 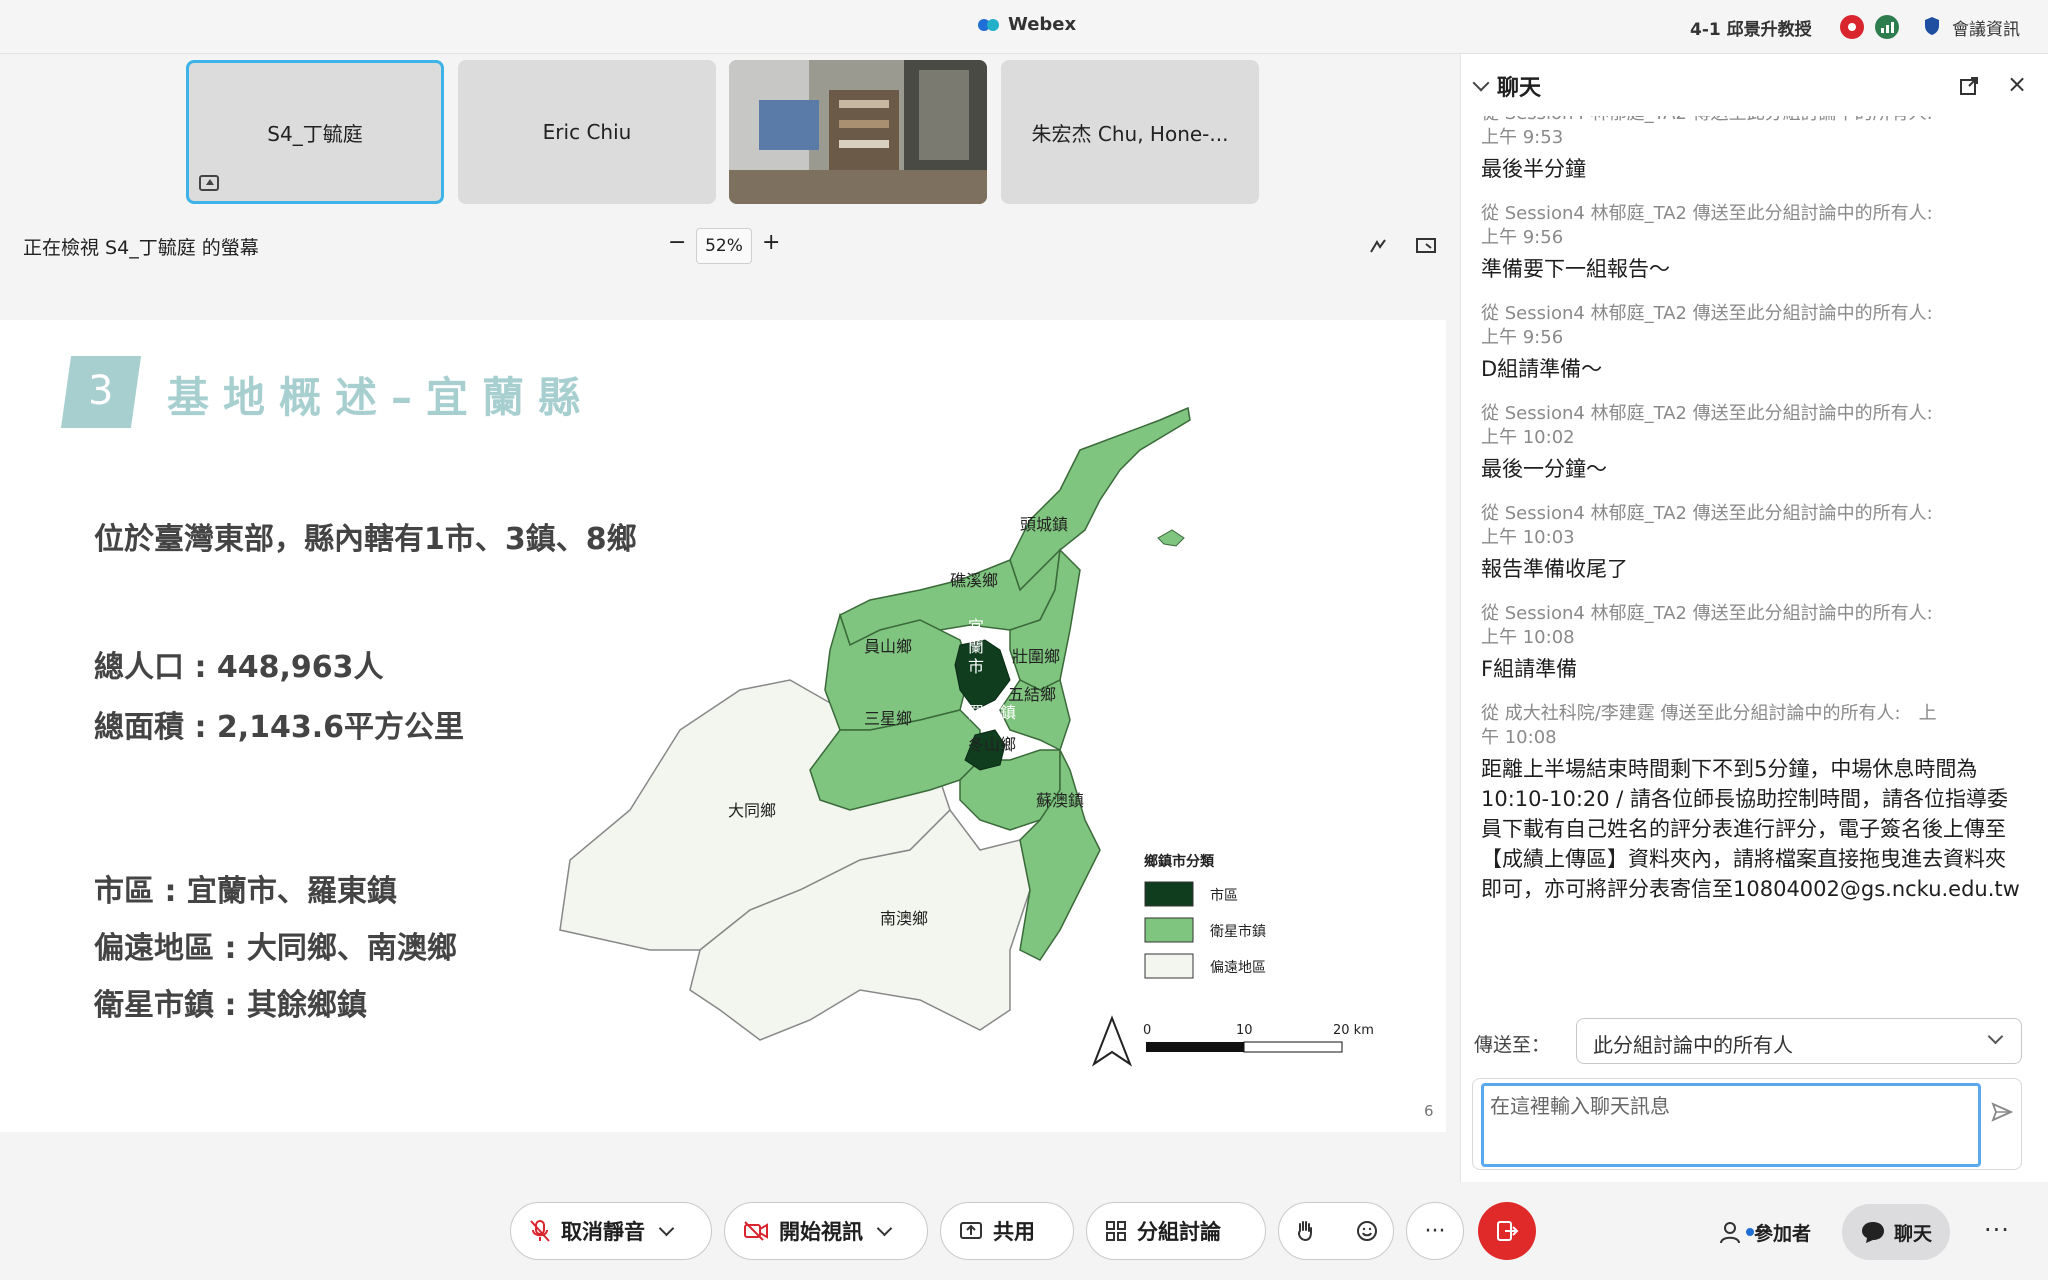 What do you see at coordinates (1529, 669) in the screenshot?
I see `message-text: F組請準備` at bounding box center [1529, 669].